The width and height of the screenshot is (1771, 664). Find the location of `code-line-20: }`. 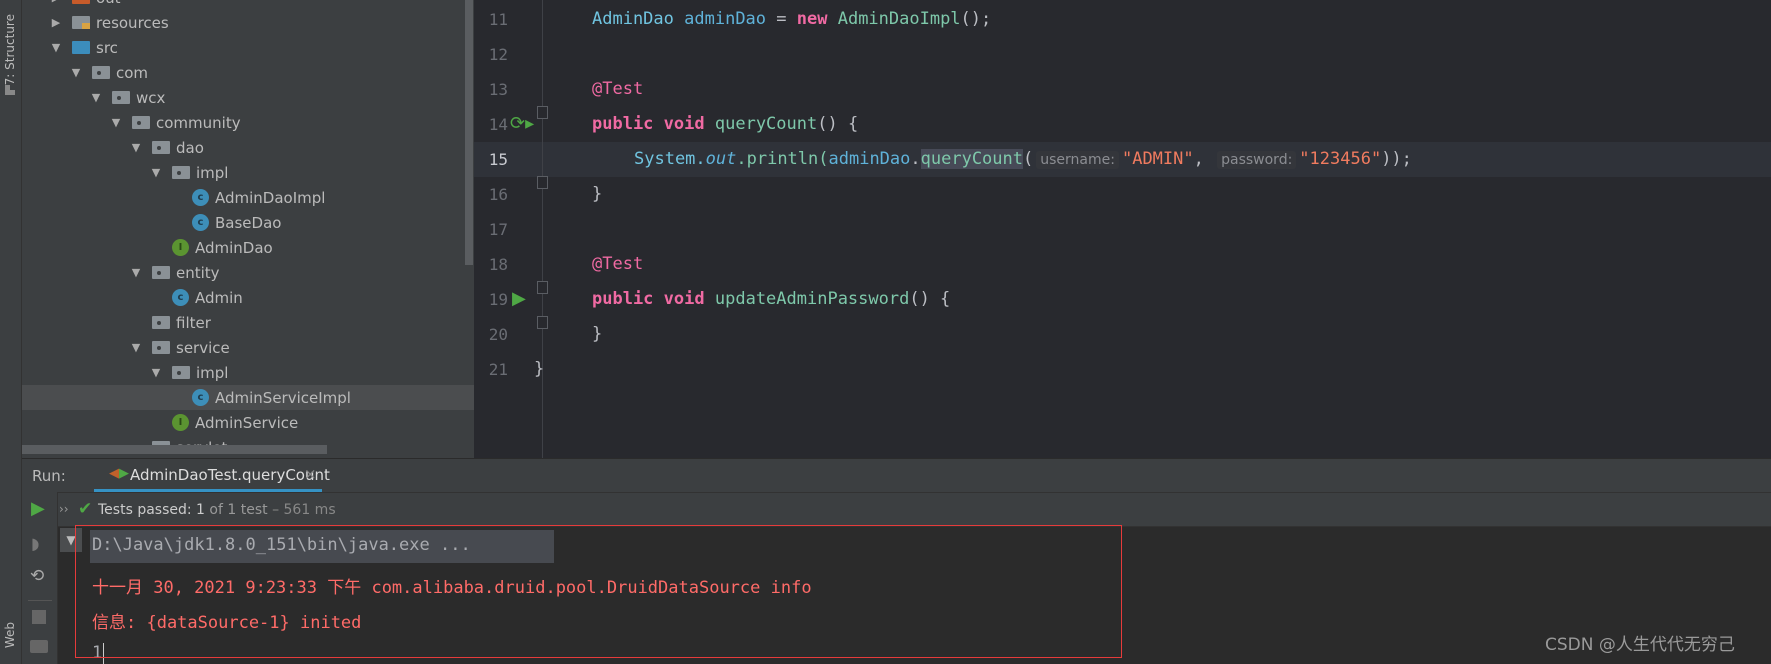

code-line-20: } is located at coordinates (597, 334).